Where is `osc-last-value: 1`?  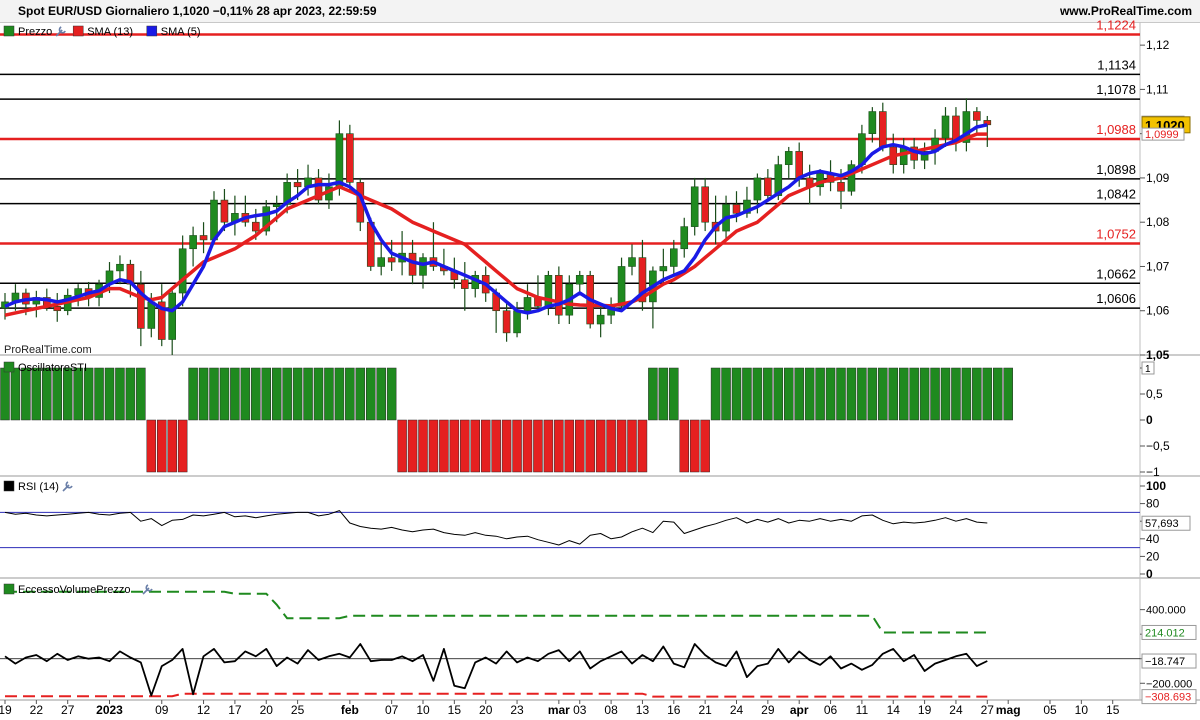
osc-last-value: 1 is located at coordinates (1148, 369).